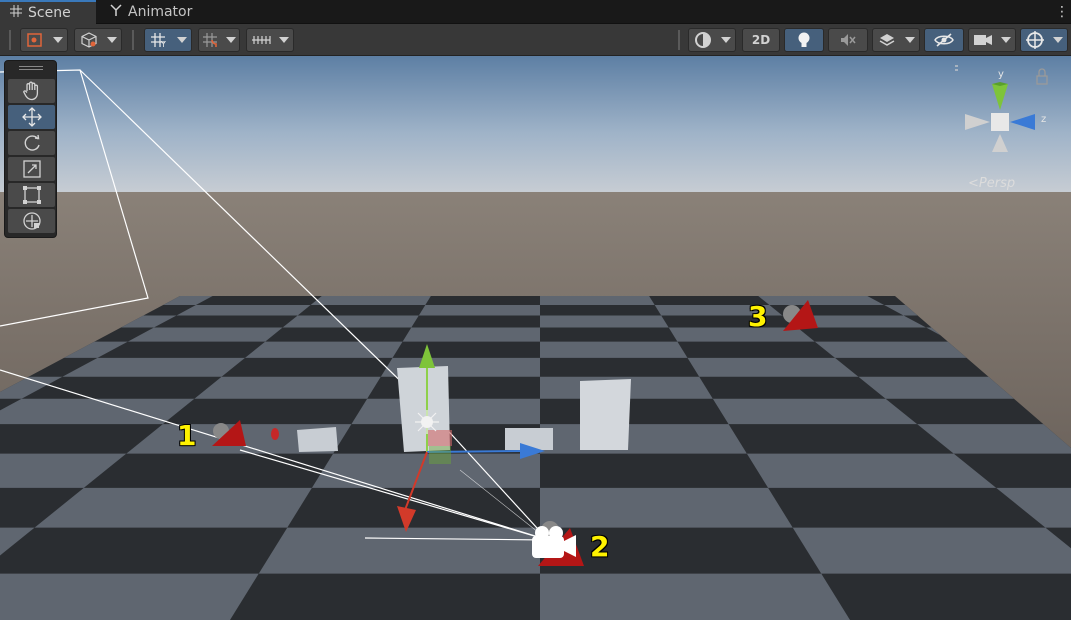 This screenshot has width=1071, height=620. What do you see at coordinates (34, 40) in the screenshot?
I see `draw-mode-icon` at bounding box center [34, 40].